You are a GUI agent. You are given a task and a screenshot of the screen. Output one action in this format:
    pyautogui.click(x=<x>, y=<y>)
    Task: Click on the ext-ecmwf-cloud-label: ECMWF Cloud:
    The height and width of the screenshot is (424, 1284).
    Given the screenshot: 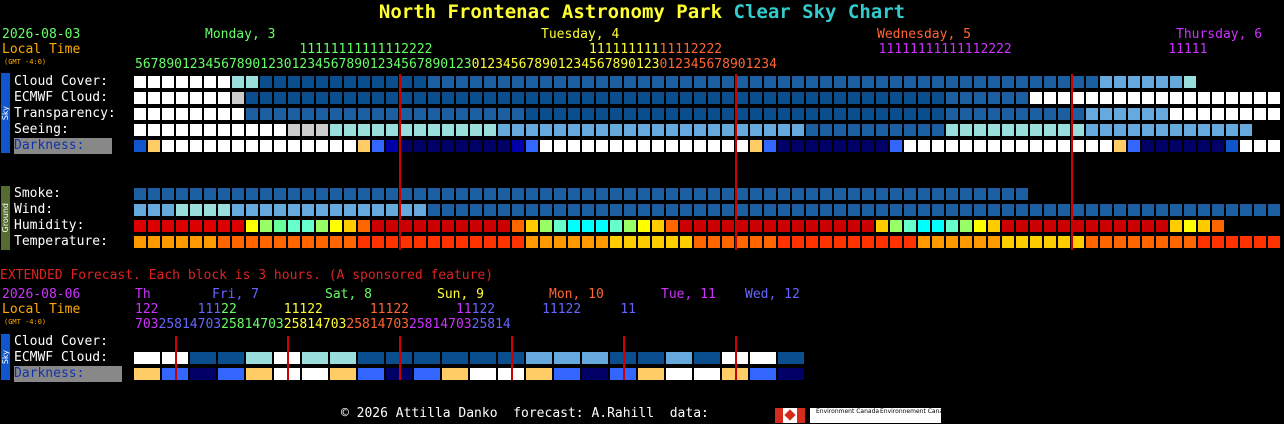 What is the action you would take?
    pyautogui.click(x=61, y=358)
    